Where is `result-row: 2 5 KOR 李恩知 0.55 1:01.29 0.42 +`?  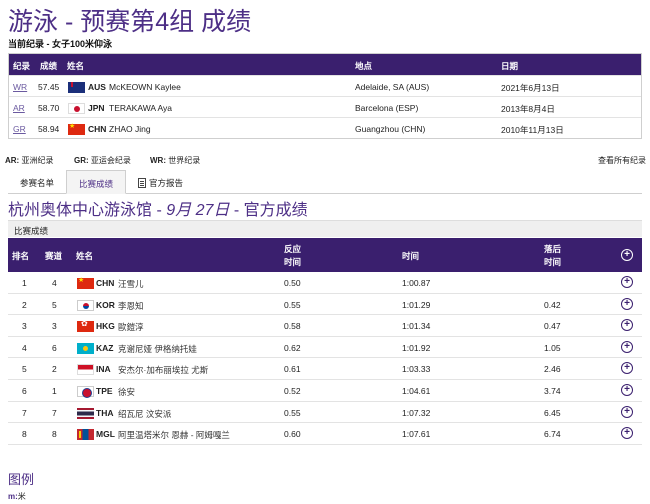 result-row: 2 5 KOR 李恩知 0.55 1:01.29 0.42 + is located at coordinates (325, 305).